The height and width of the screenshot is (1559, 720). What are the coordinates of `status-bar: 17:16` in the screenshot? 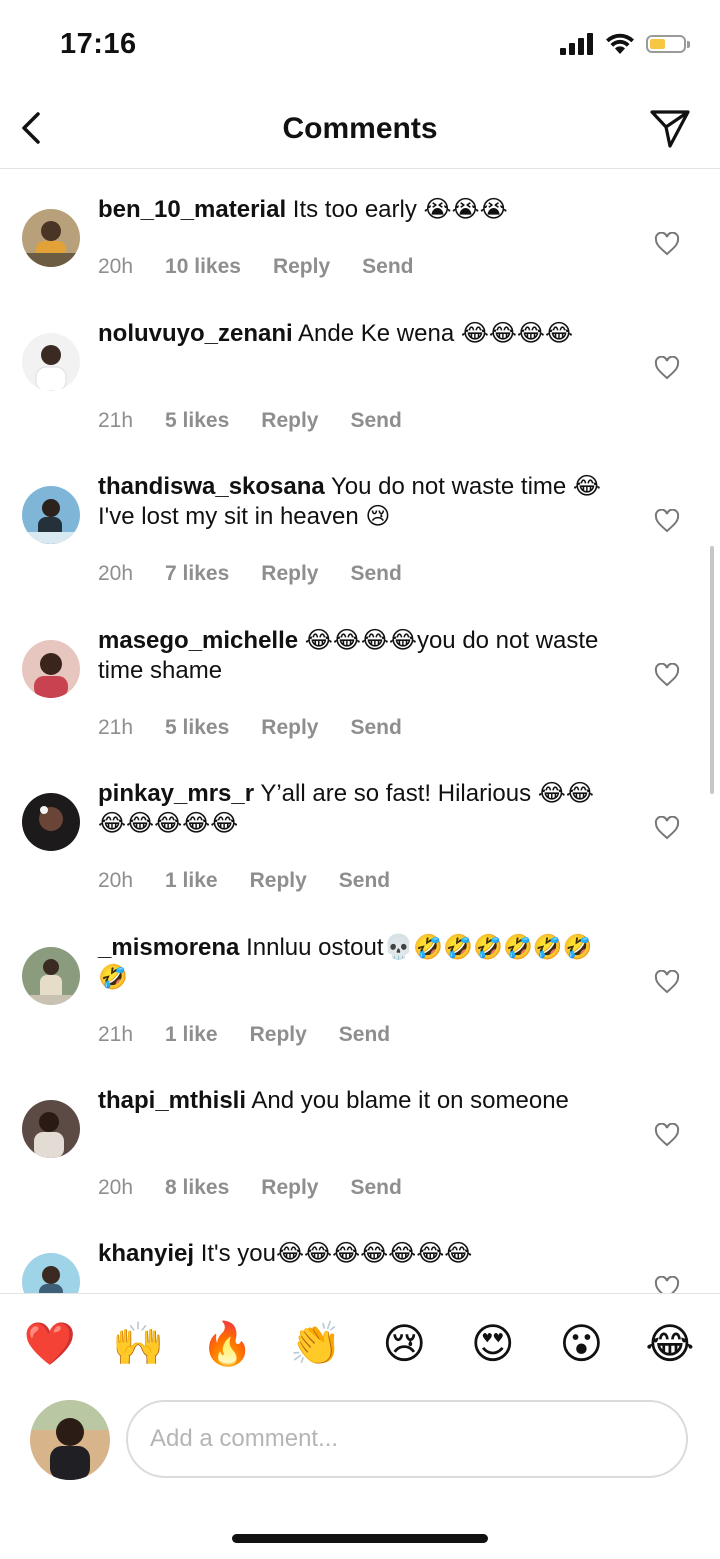 It's located at (360, 45).